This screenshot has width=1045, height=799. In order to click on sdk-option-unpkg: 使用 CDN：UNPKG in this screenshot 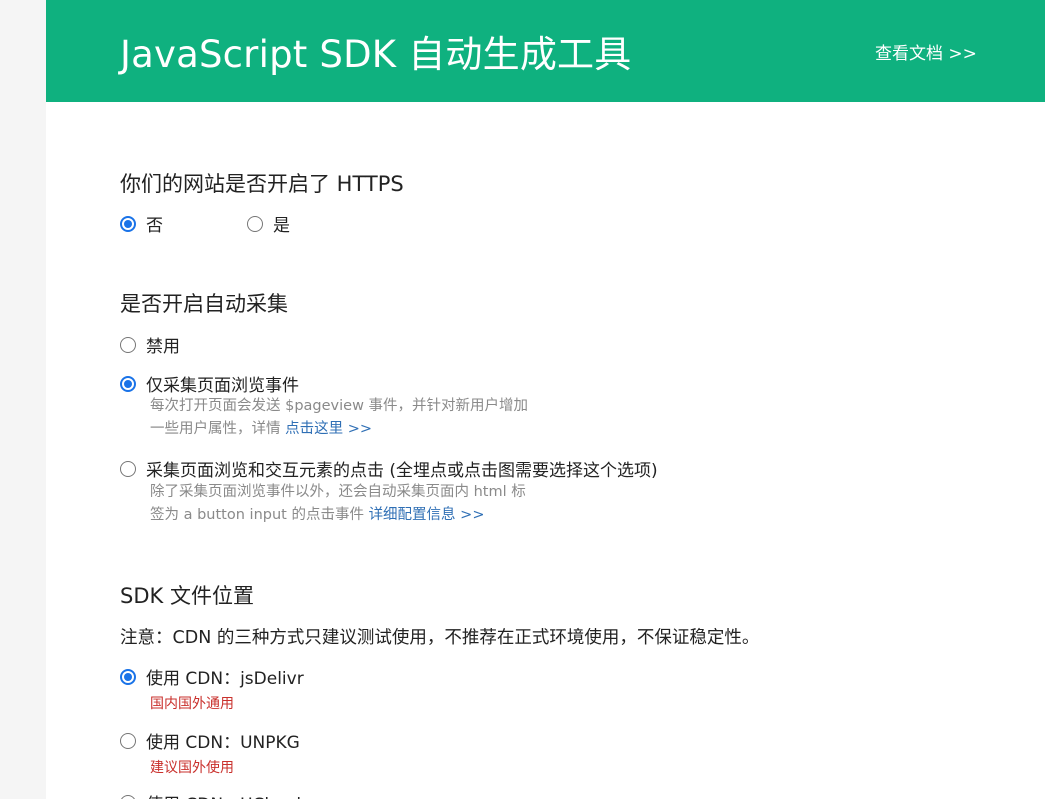, I will do `click(210, 740)`.